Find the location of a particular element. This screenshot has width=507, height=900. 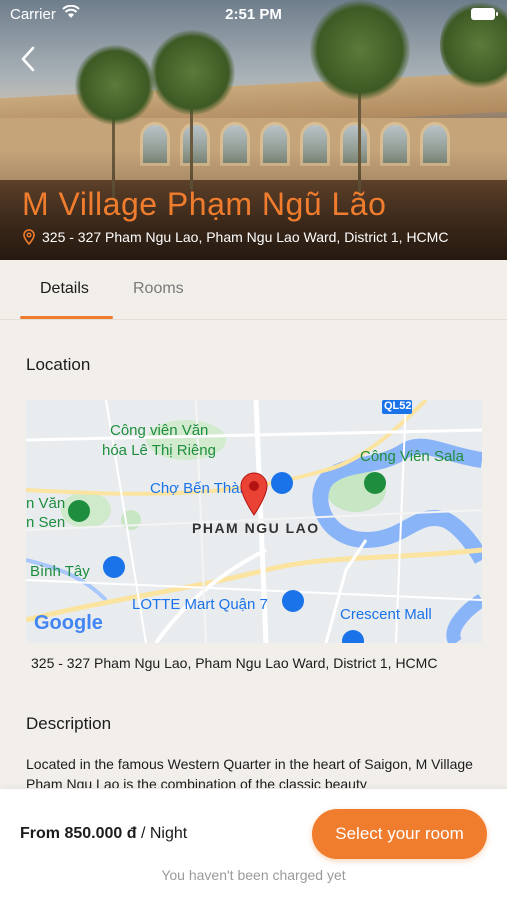

status-time: 2:51 PM is located at coordinates (253, 14).